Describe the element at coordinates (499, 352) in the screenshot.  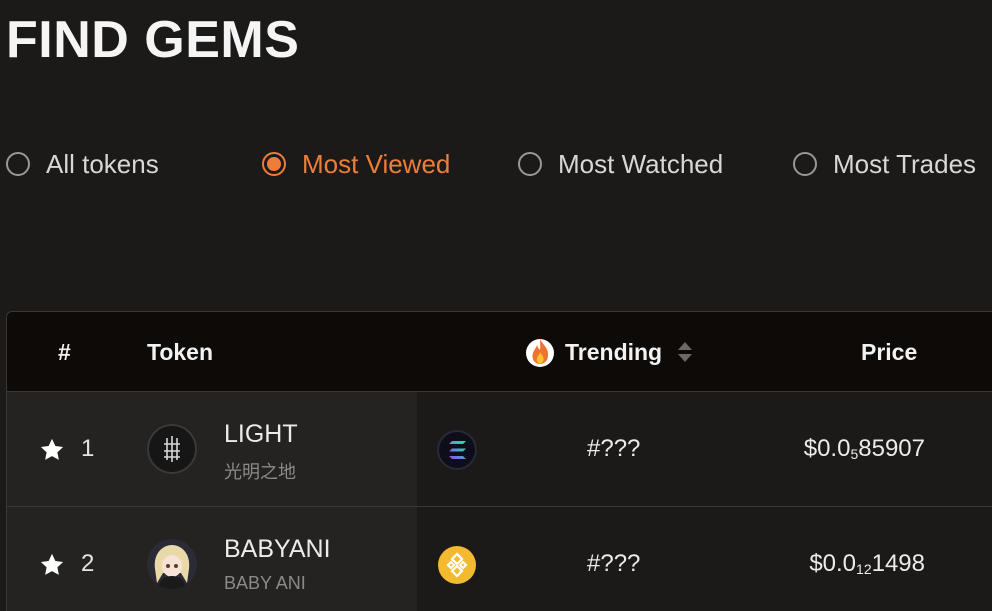
I see `table-header: # Token Trending Price` at that location.